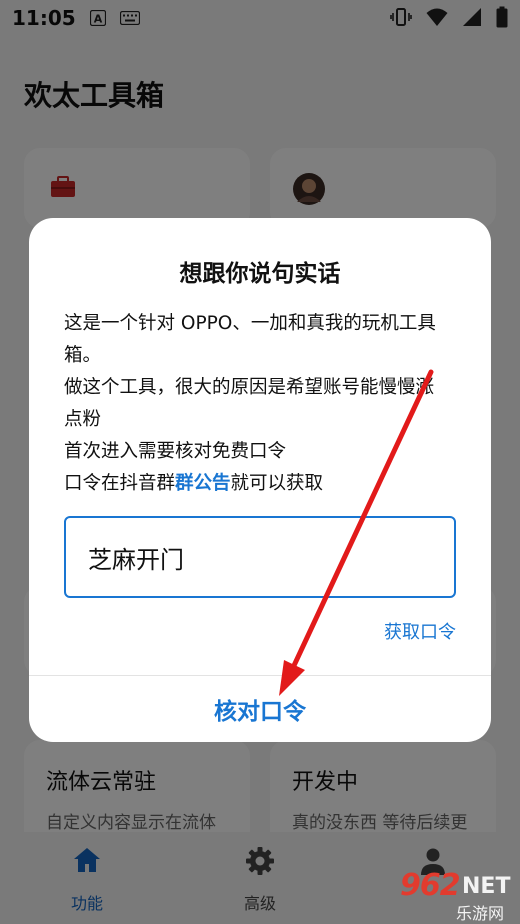  What do you see at coordinates (83, 355) in the screenshot?
I see `message-line: 箱。` at bounding box center [83, 355].